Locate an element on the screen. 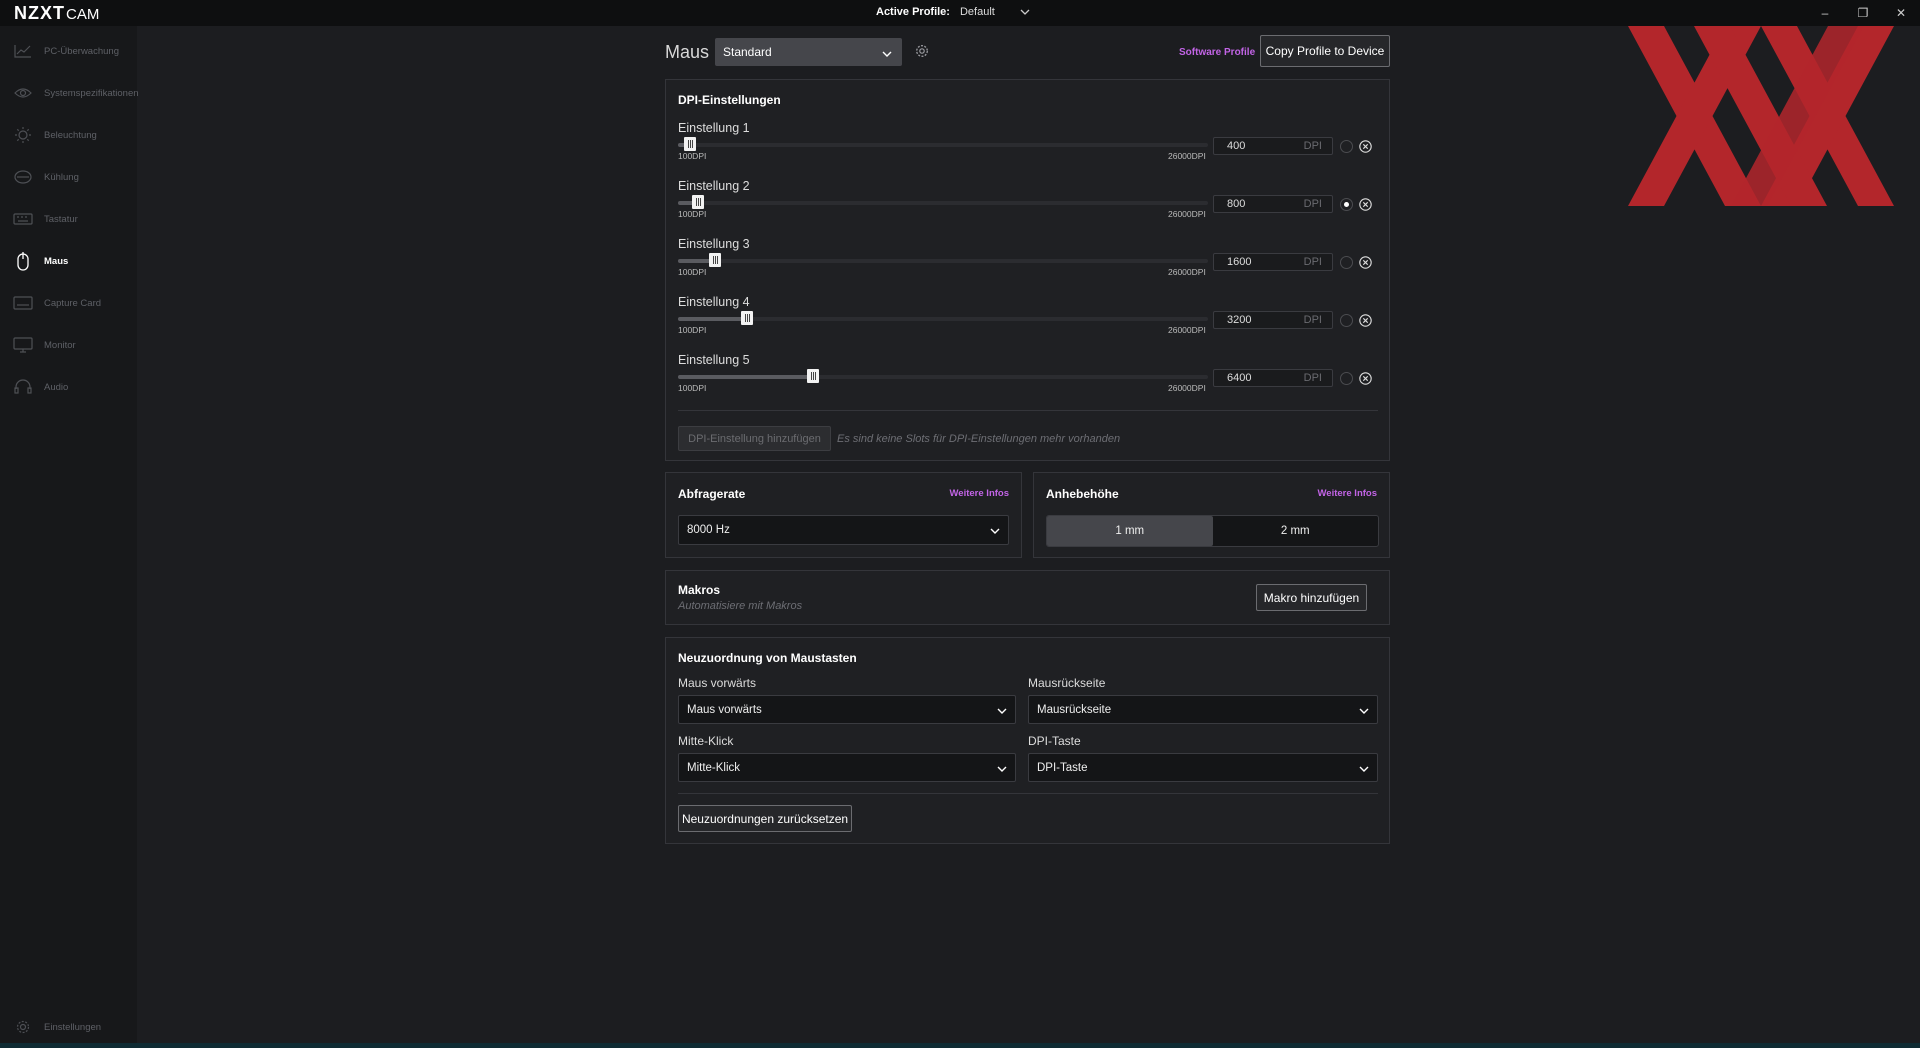 This screenshot has height=1048, width=1920. lift-more-info-link: Weitere Infos is located at coordinates (1347, 493).